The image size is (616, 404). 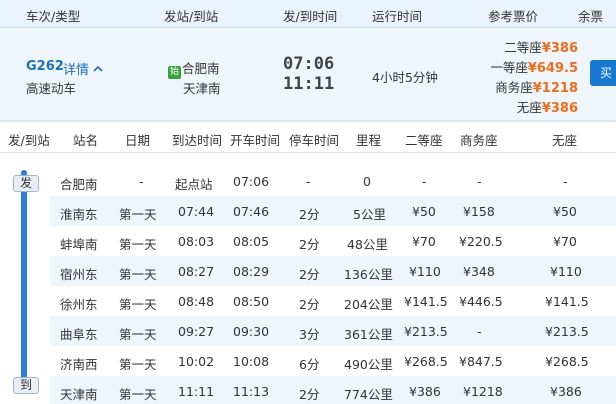 What do you see at coordinates (479, 140) in the screenshot?
I see `col-business-class: 商务座` at bounding box center [479, 140].